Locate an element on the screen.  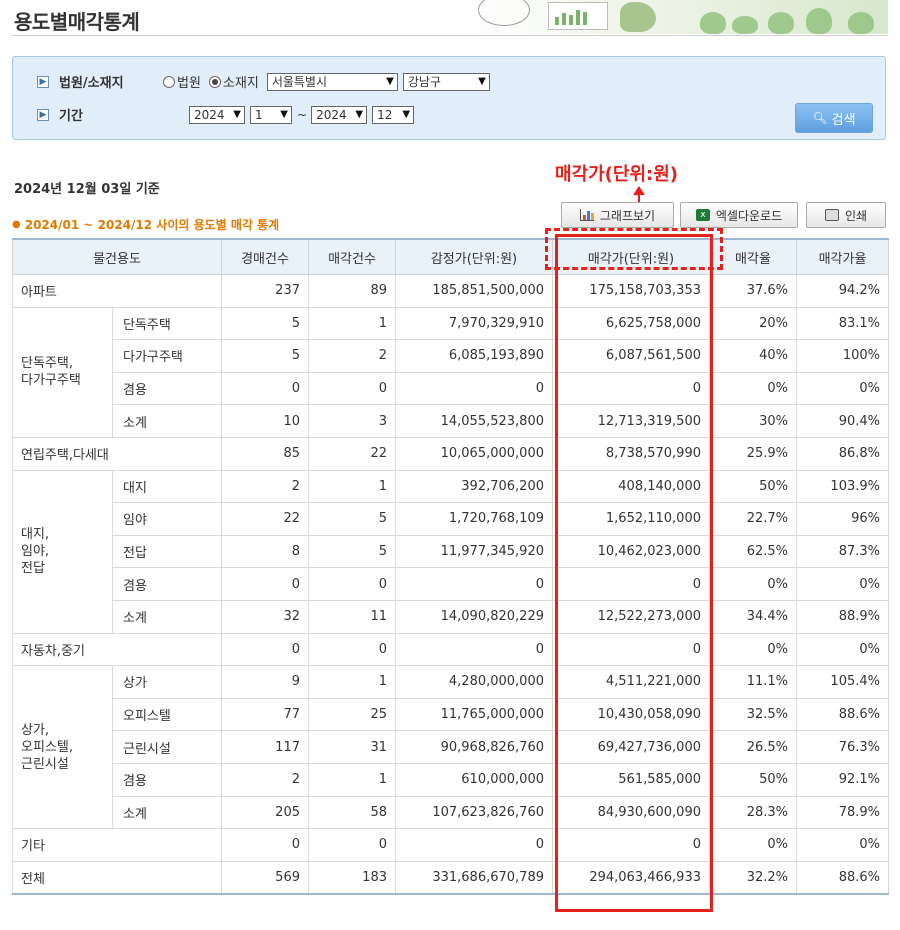
row-subcategory: 겸용 is located at coordinates (167, 388).